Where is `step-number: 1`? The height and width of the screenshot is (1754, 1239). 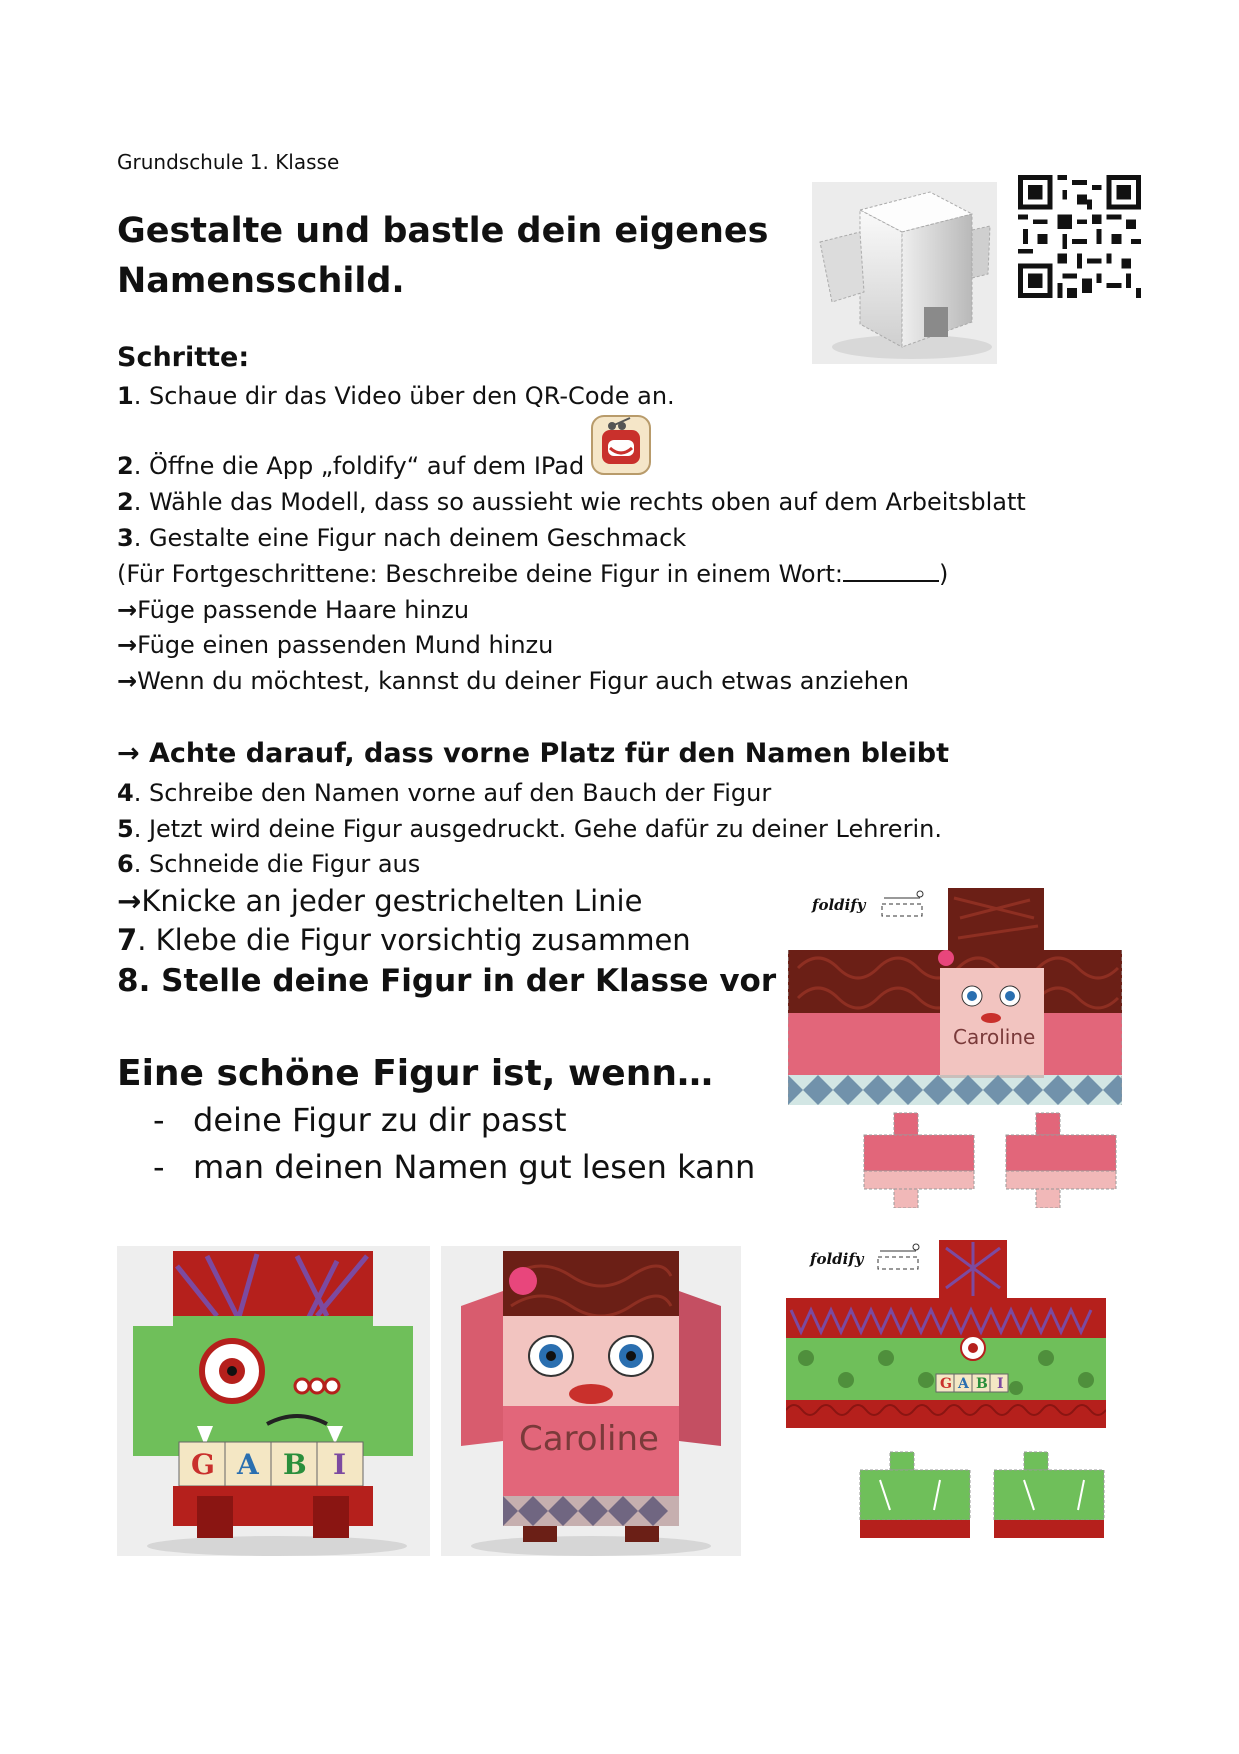
step-number: 1 is located at coordinates (125, 396).